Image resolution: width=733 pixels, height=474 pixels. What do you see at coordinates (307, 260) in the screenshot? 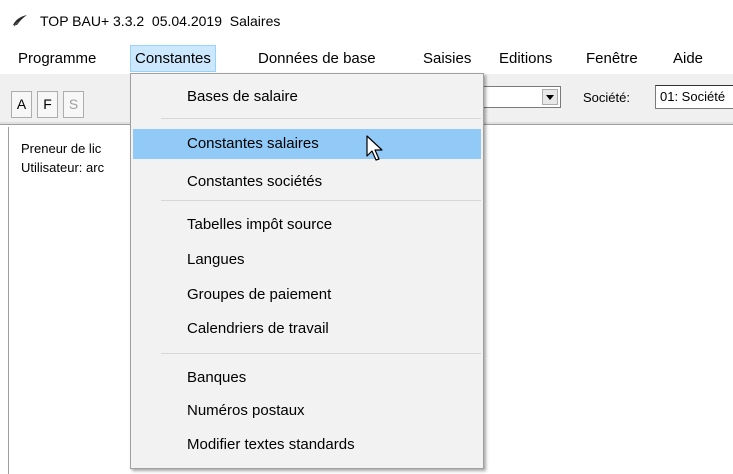
I see `menu-item-langues: Langues` at bounding box center [307, 260].